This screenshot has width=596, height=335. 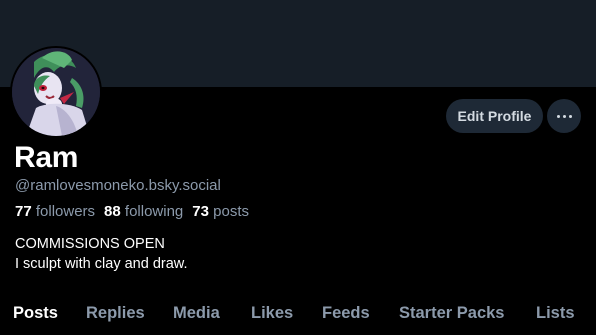 I want to click on ellipsis-icon, so click(x=564, y=116).